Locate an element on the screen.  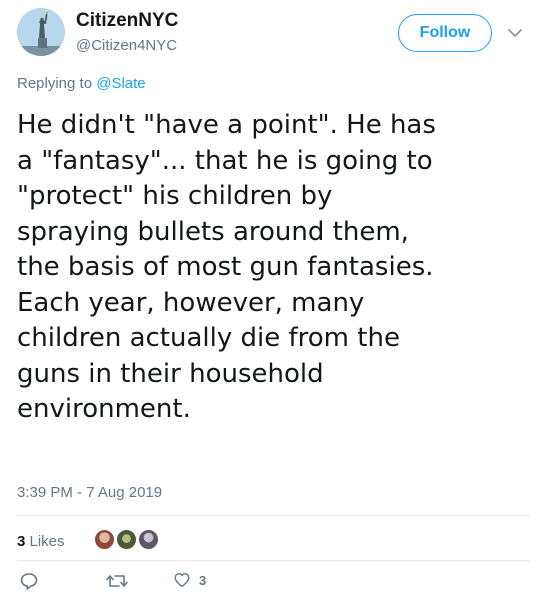
statue-of-liberty-icon is located at coordinates (41, 32).